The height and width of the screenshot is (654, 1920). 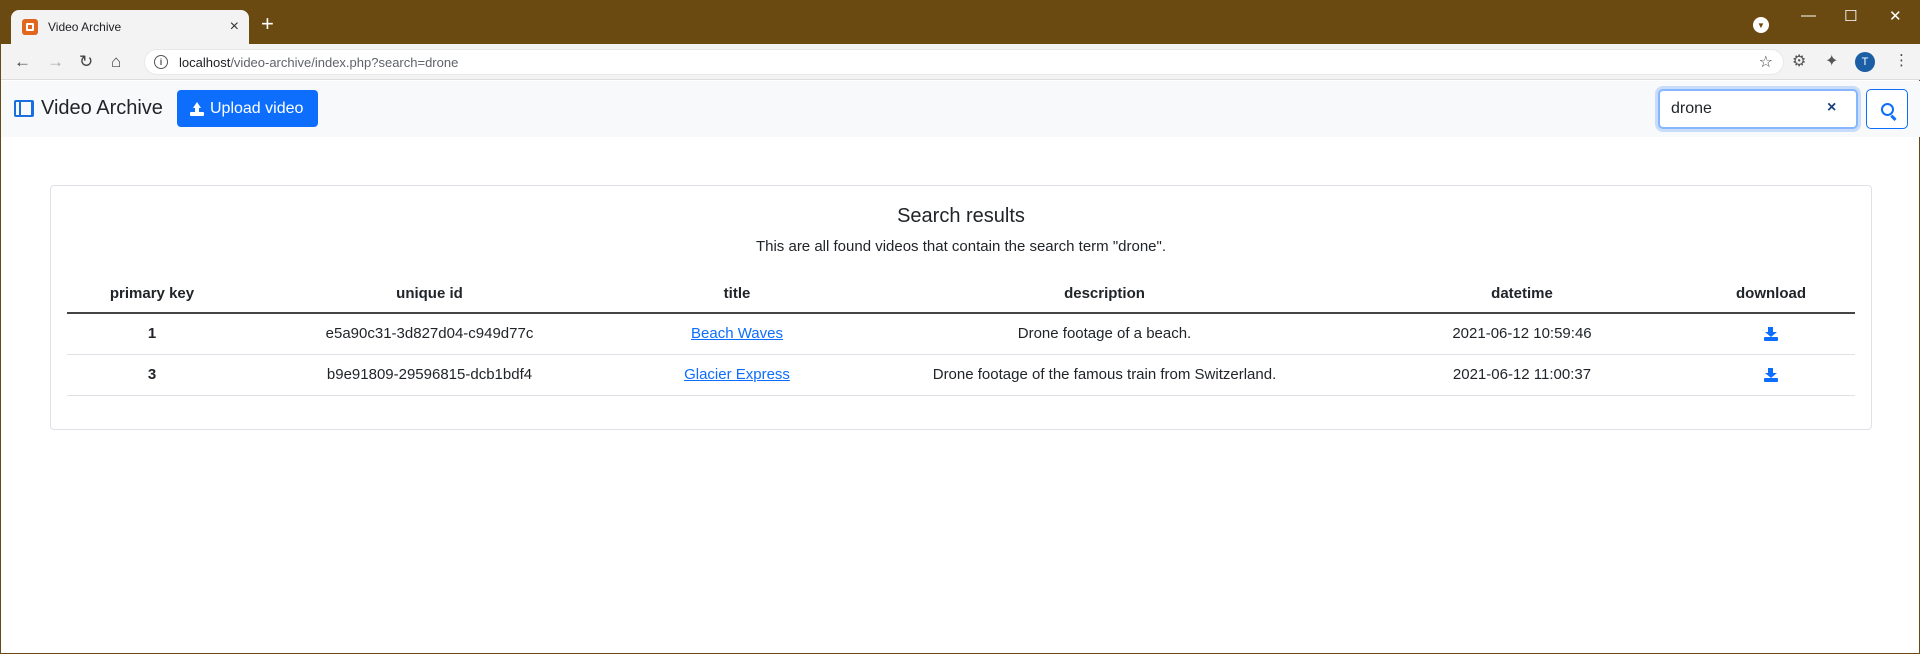 I want to click on maximize-icon: ☐, so click(x=1850, y=16).